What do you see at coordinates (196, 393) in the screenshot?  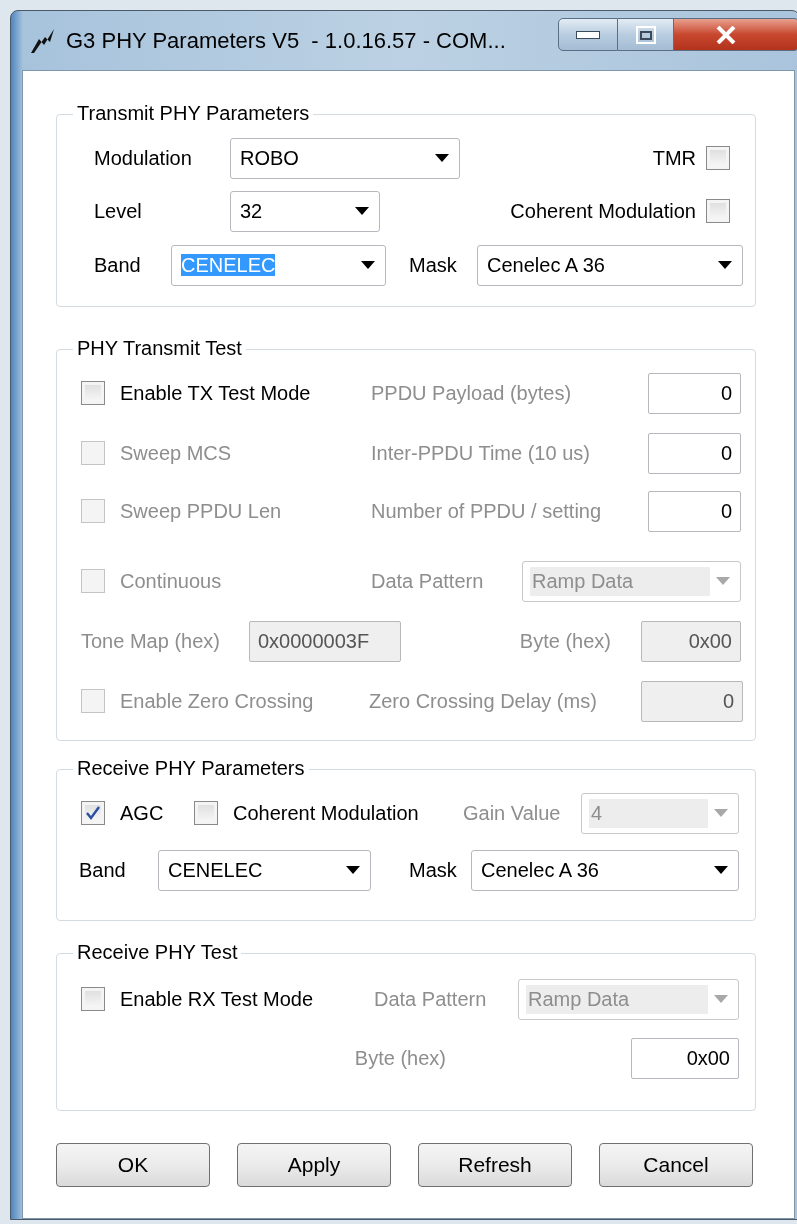 I see `checkbox: Enable TX Test Mode` at bounding box center [196, 393].